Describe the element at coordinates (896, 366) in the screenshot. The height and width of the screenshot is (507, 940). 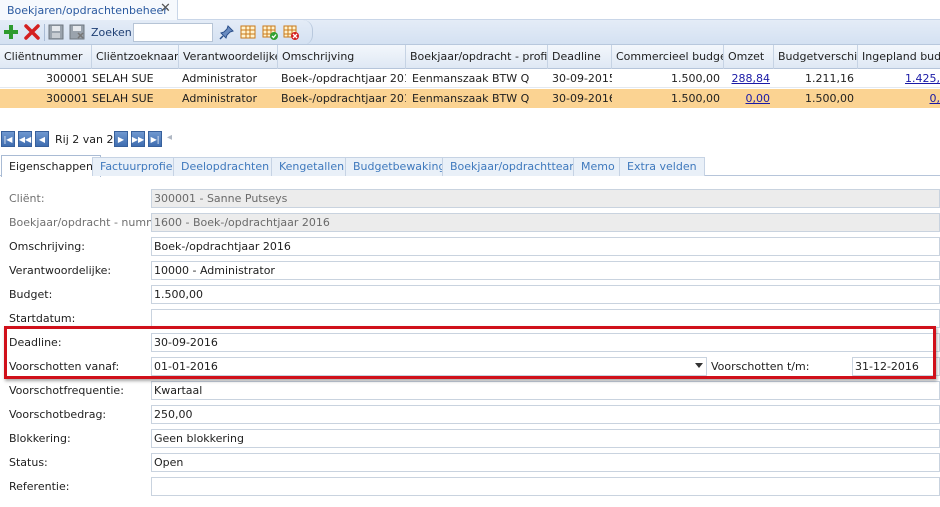
I see `voorschotten-tm-field: 31-12-2016` at that location.